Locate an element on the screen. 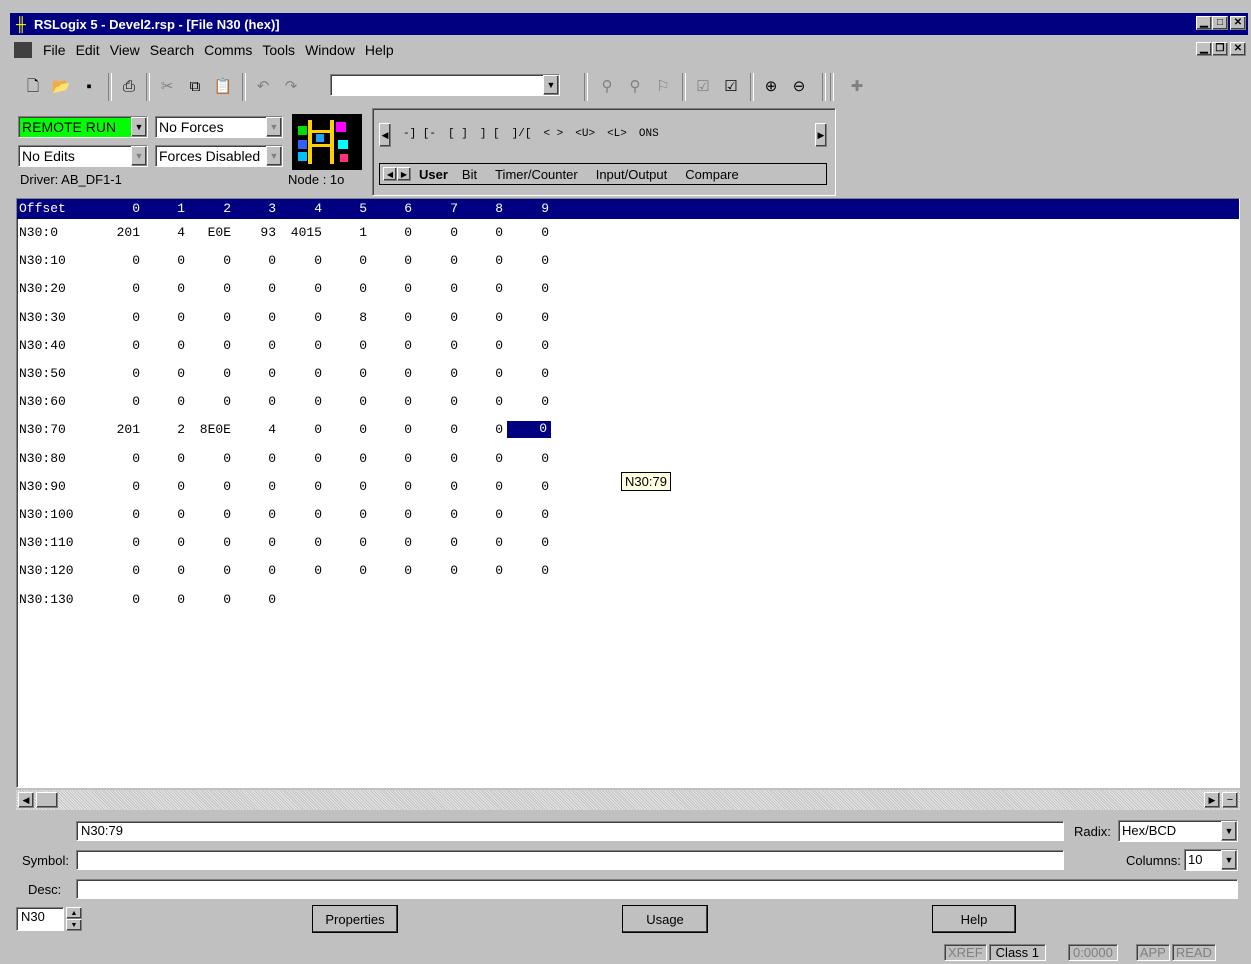  table-cell: 93 is located at coordinates (256, 232).